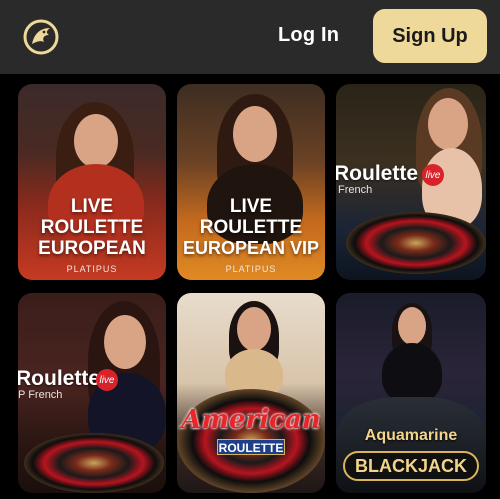 Image resolution: width=500 pixels, height=499 pixels. Describe the element at coordinates (92, 182) in the screenshot. I see `game-tile-live-roulette-european: LIVE ROULETTE EUROPEAN PLATIPUS` at that location.